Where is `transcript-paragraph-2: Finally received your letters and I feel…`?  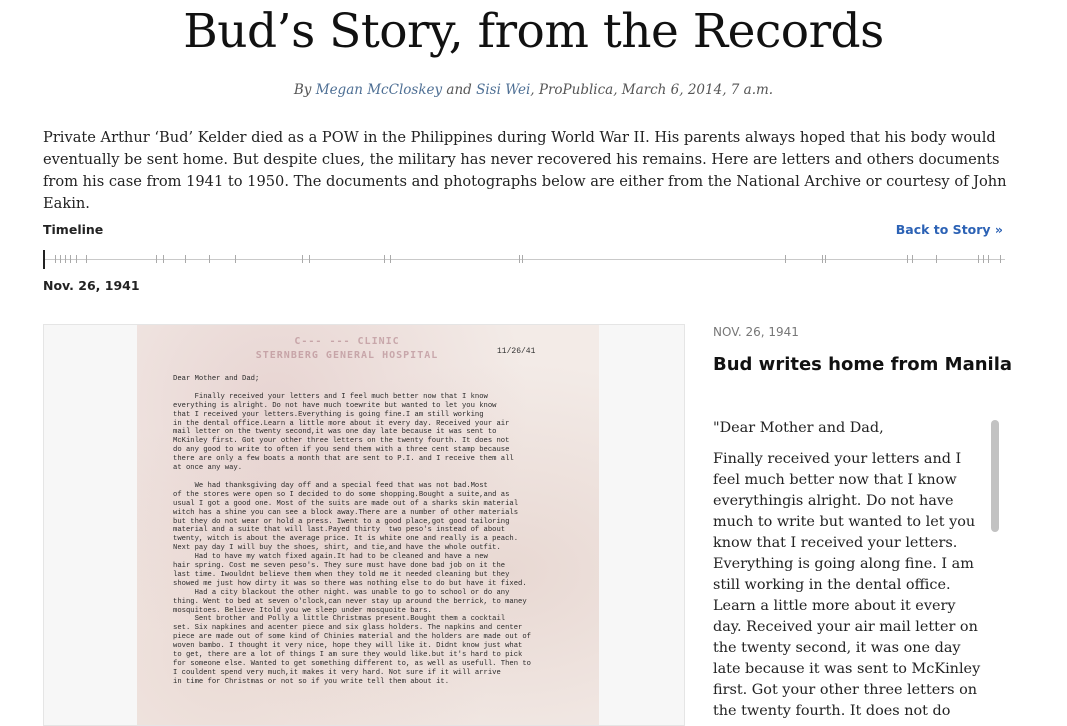 transcript-paragraph-2: Finally received your letters and I feel… is located at coordinates (847, 584).